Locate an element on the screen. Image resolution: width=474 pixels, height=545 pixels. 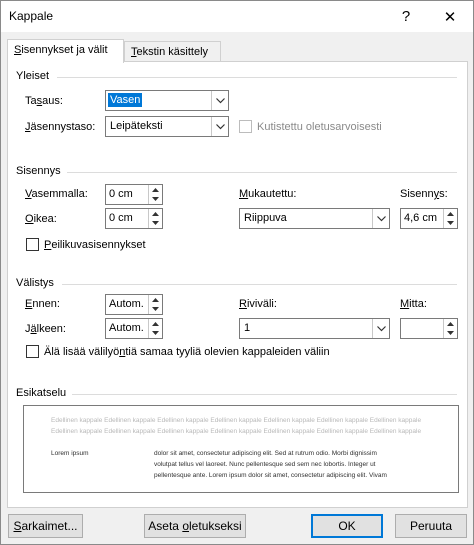
general-divider is located at coordinates (257, 77).